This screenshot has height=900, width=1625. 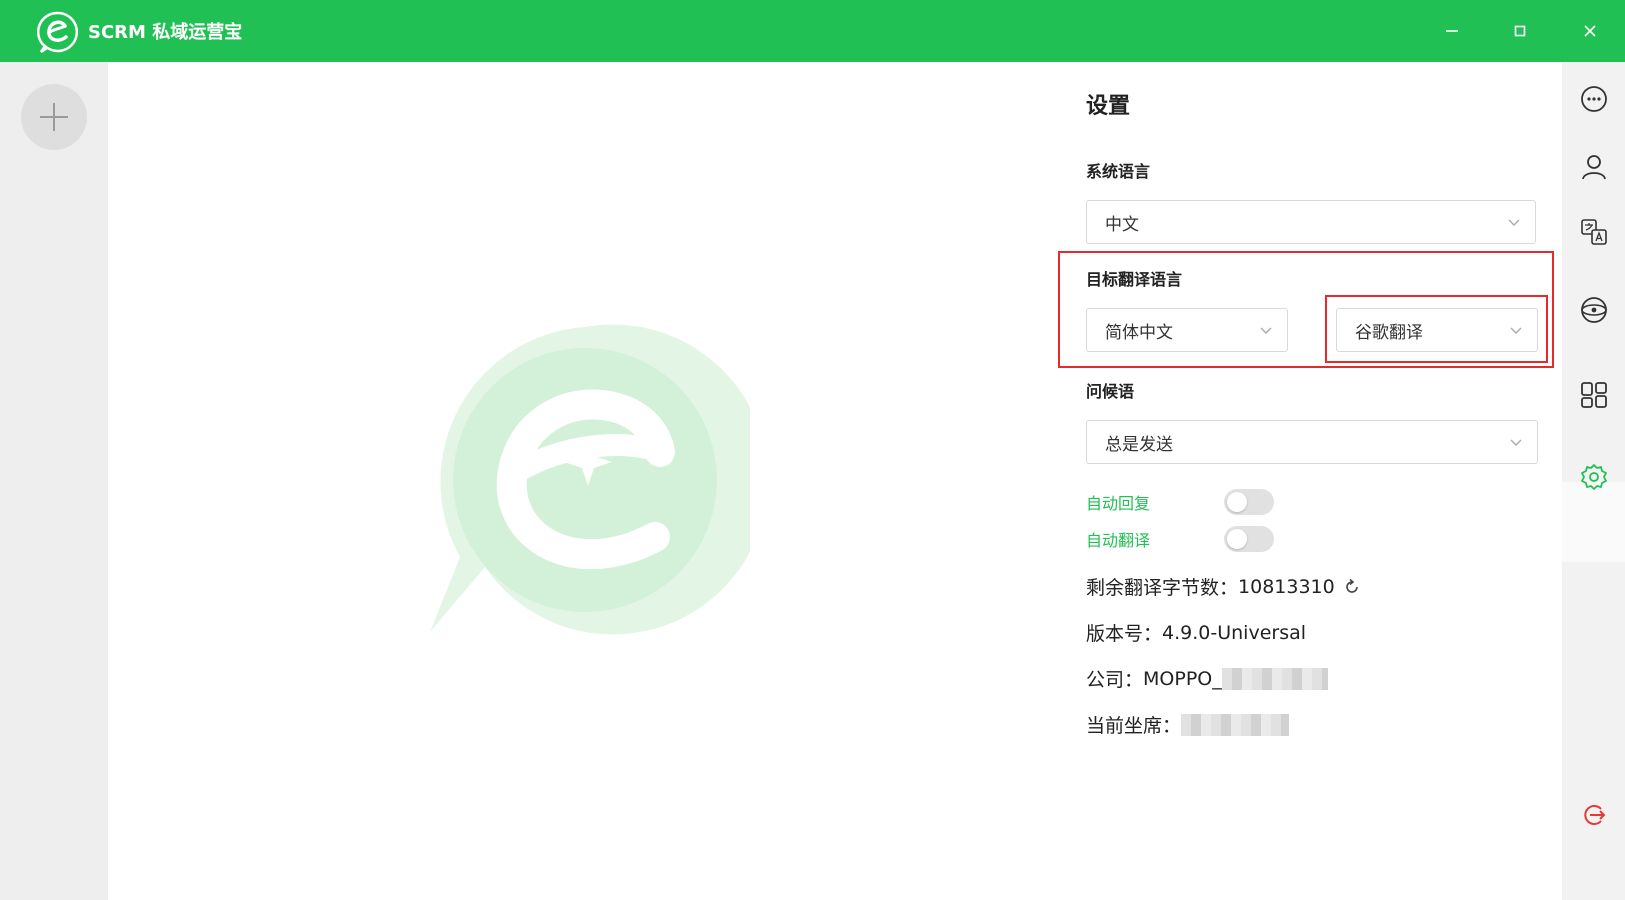 What do you see at coordinates (1115, 680) in the screenshot?
I see `company-label: 公司：` at bounding box center [1115, 680].